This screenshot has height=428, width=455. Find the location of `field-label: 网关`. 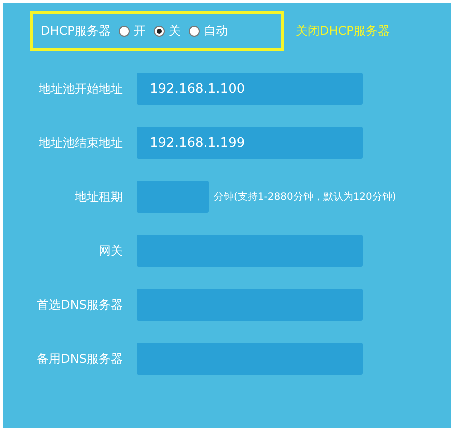

field-label: 网关 is located at coordinates (110, 251).